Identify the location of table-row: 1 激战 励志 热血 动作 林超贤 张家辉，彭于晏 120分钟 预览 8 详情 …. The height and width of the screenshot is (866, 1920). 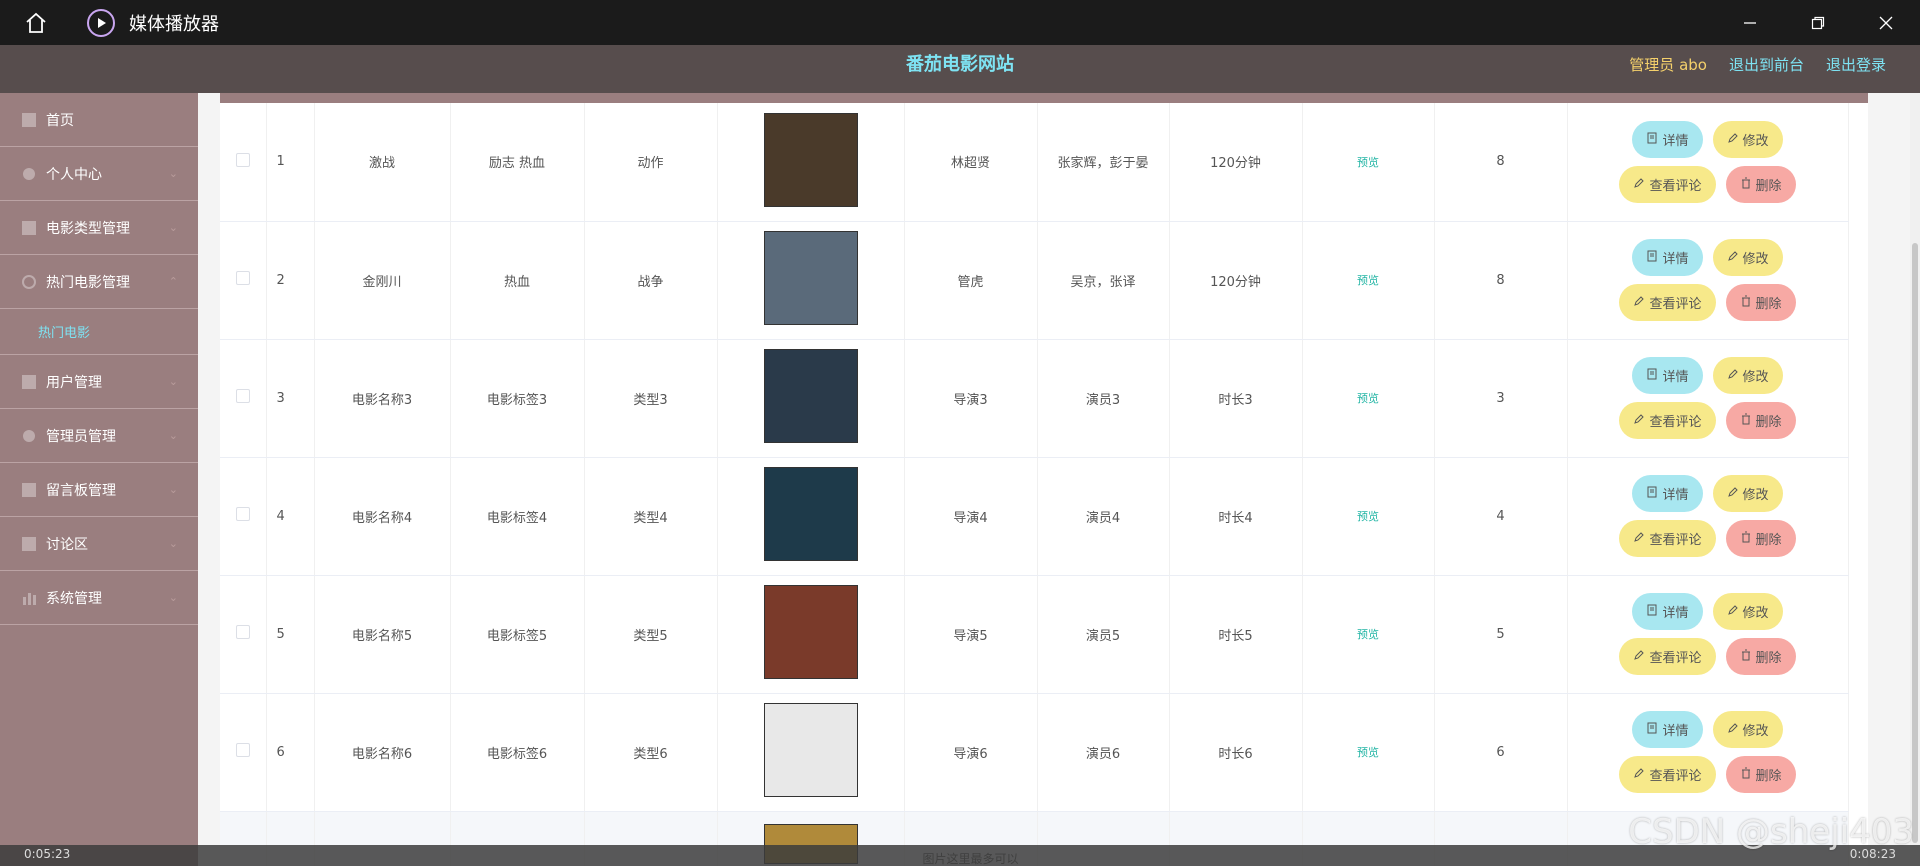
(1034, 162).